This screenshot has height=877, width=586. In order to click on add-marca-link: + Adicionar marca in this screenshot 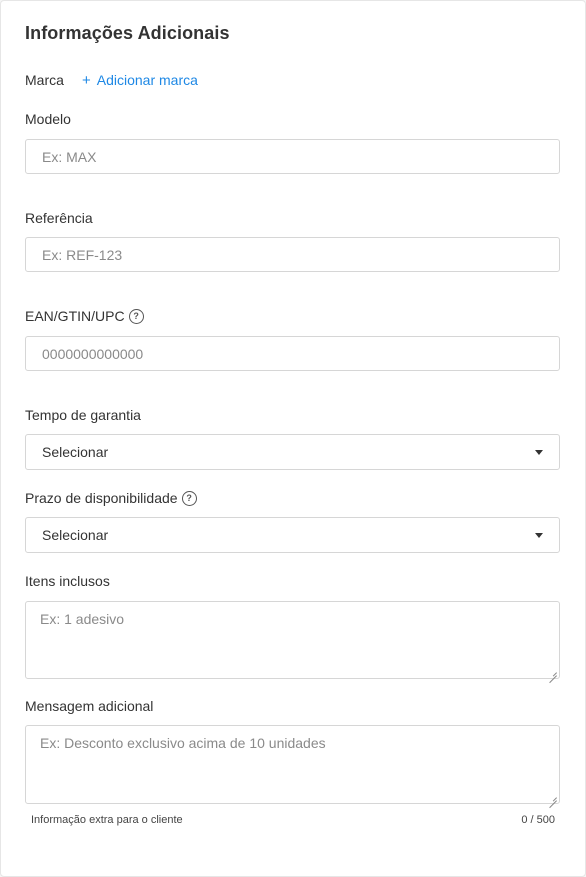, I will do `click(140, 80)`.